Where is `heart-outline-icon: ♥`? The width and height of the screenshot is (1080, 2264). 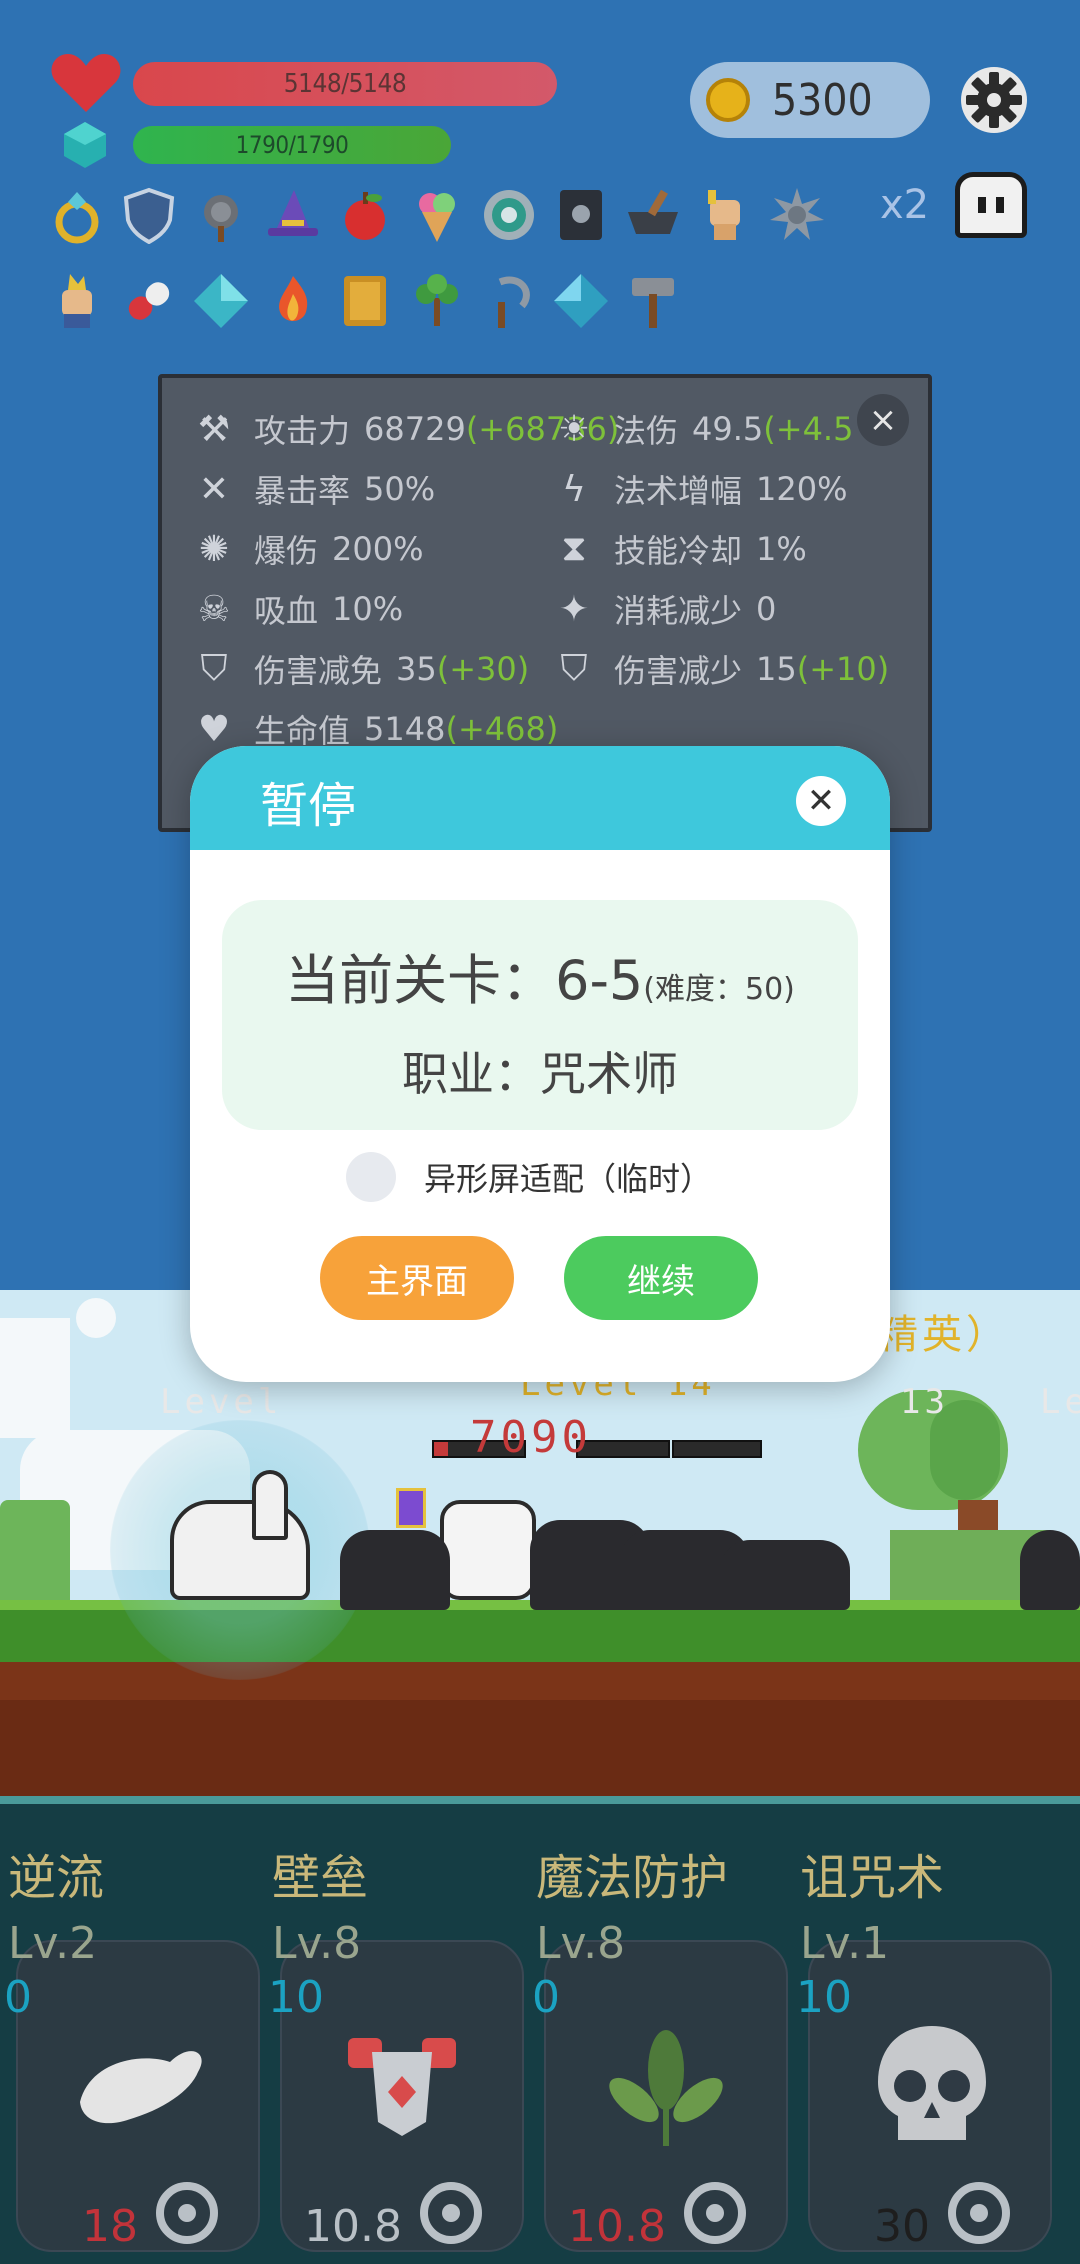 heart-outline-icon: ♥ is located at coordinates (214, 729).